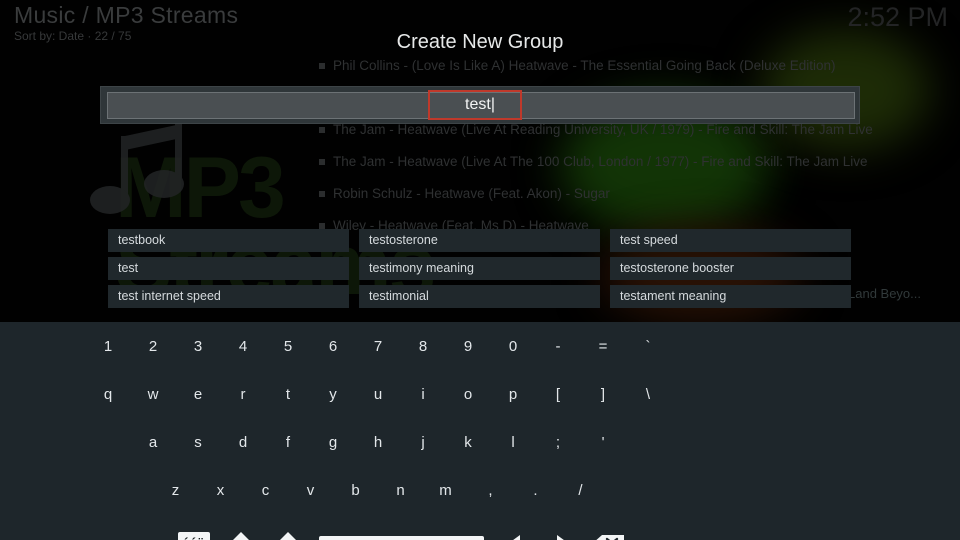 The image size is (960, 540). Describe the element at coordinates (423, 347) in the screenshot. I see `key-8: 8` at that location.